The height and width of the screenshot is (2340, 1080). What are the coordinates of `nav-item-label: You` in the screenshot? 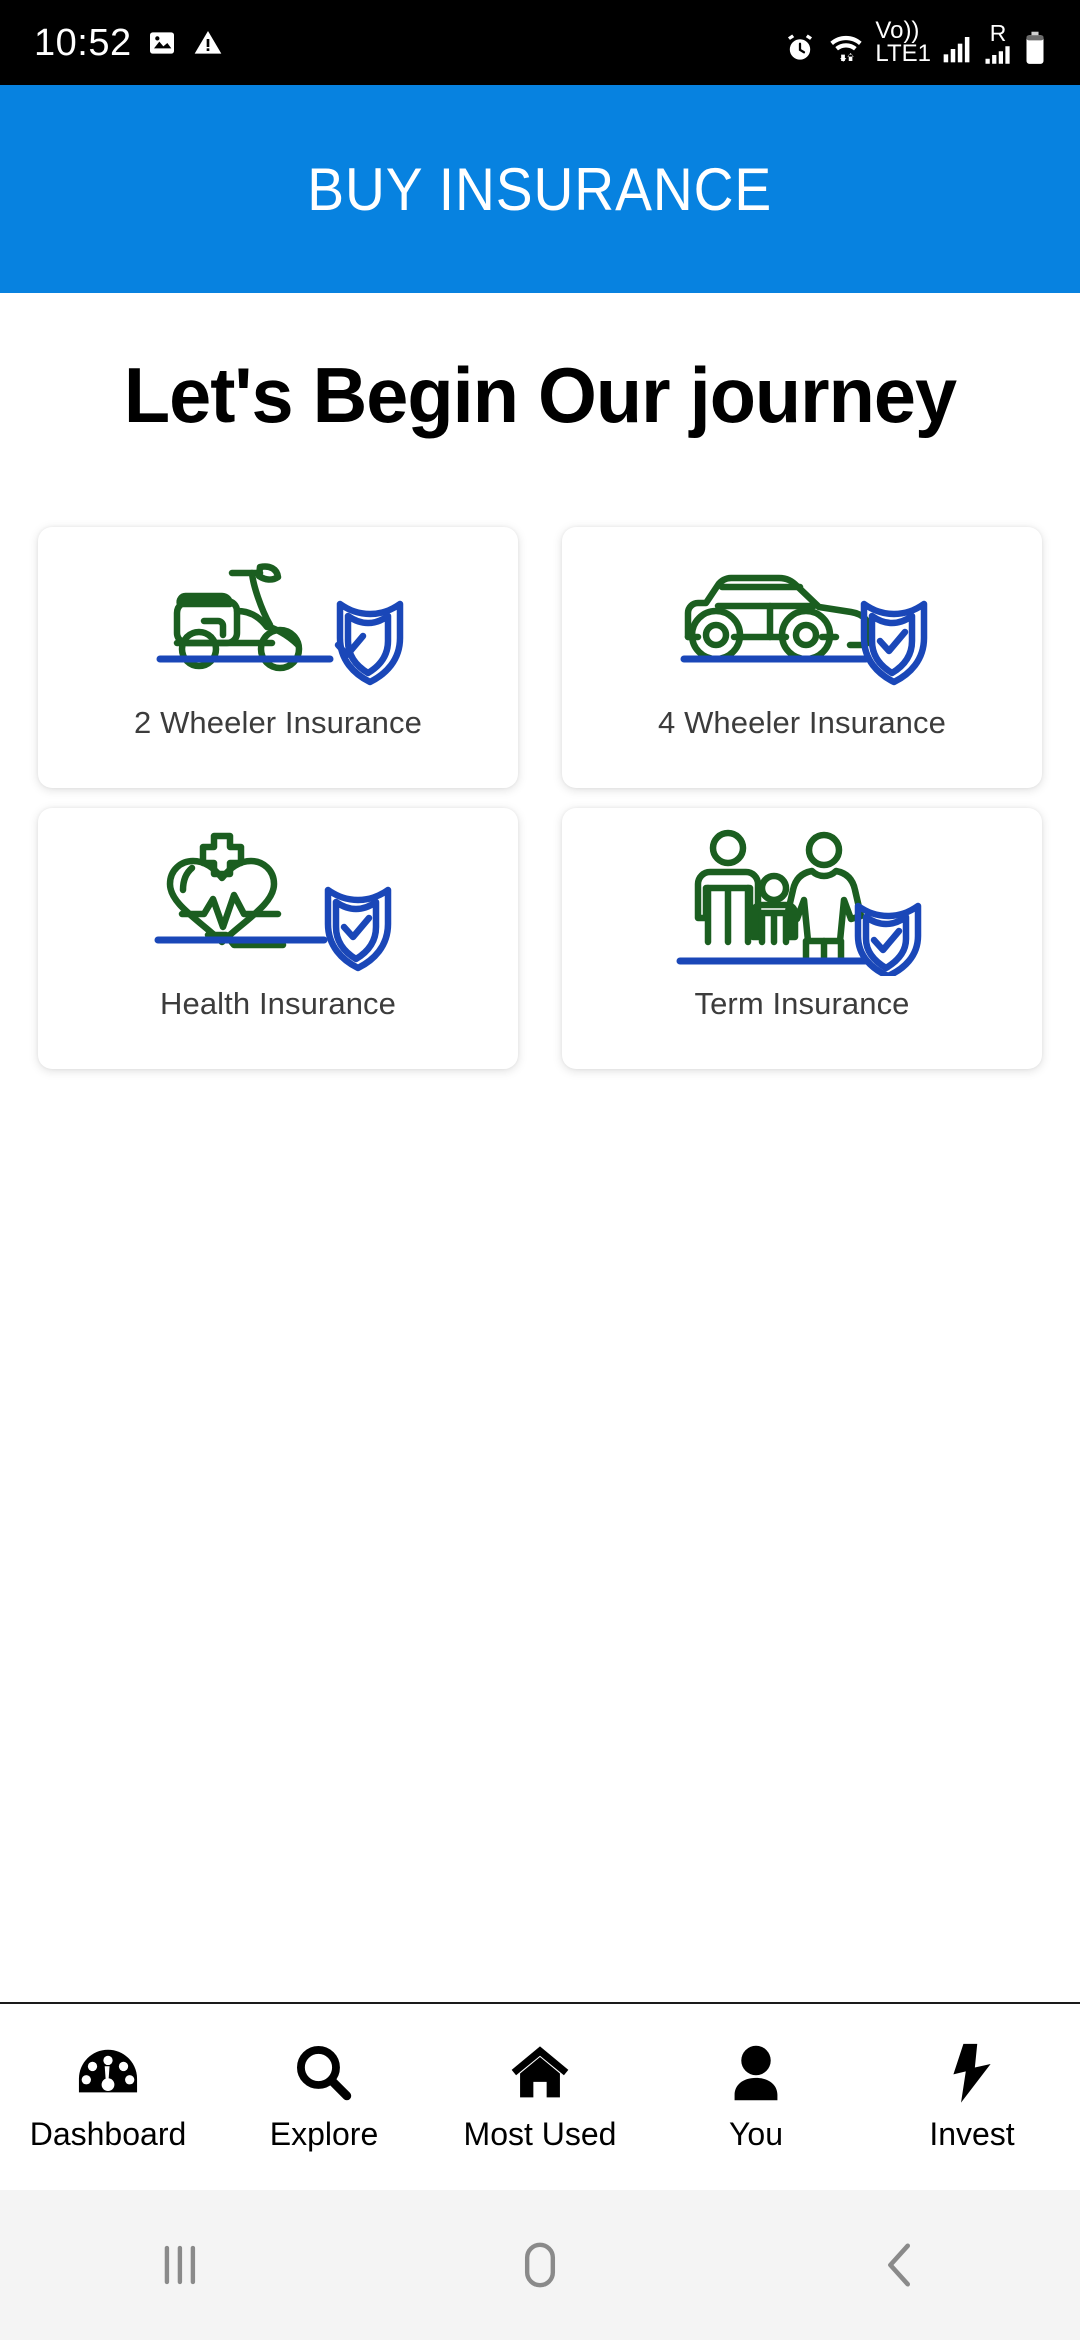 It's located at (756, 2133).